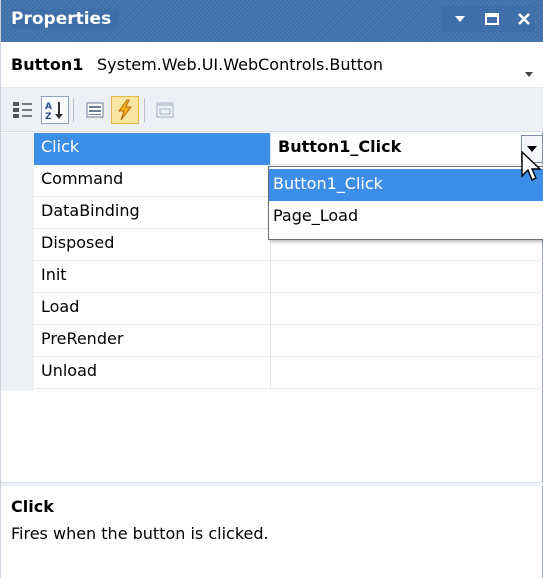  What do you see at coordinates (288, 373) in the screenshot?
I see `event-row-unload: Unload` at bounding box center [288, 373].